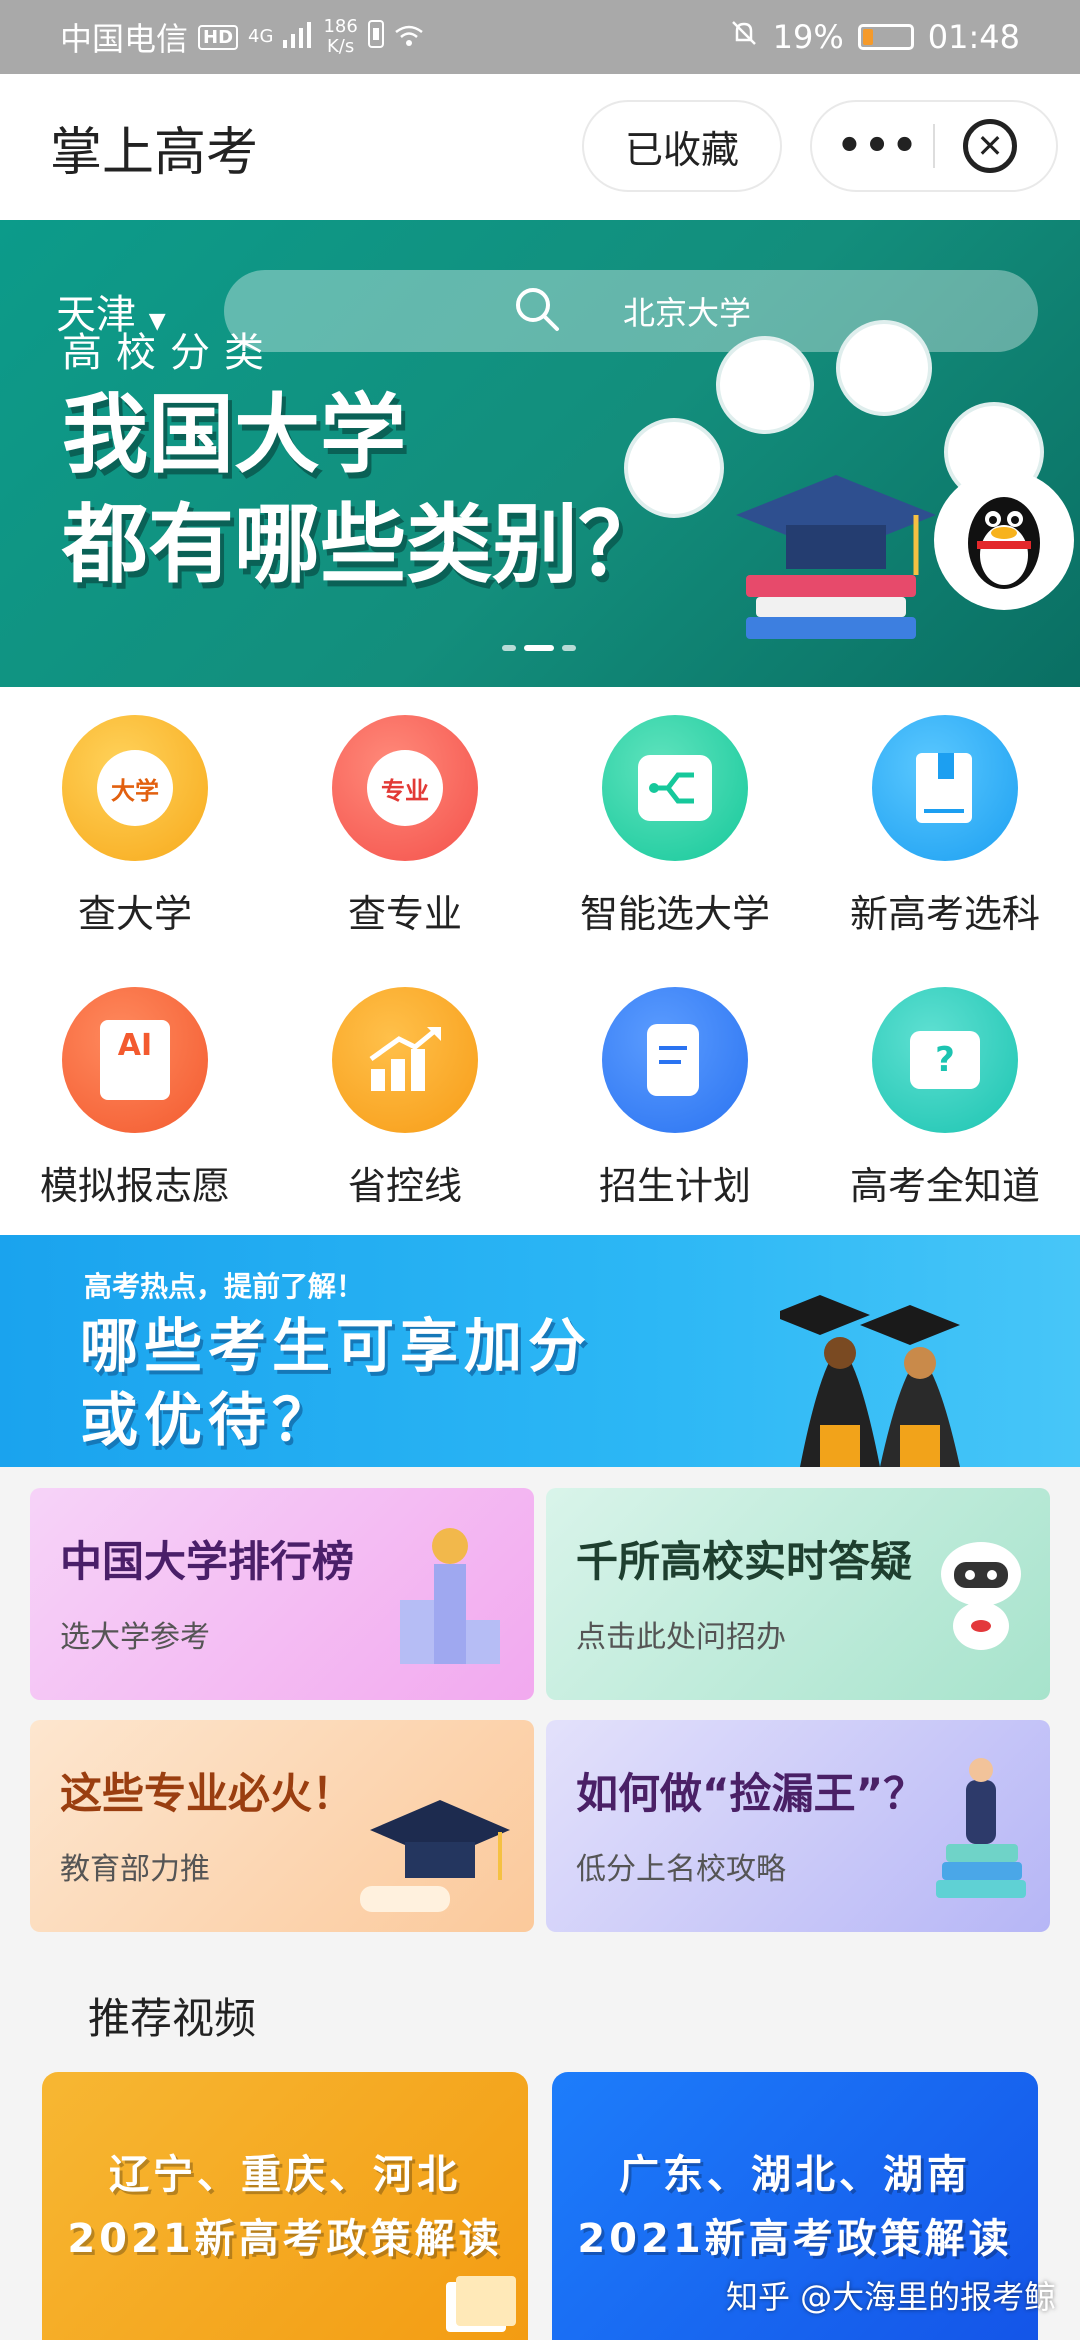 Image resolution: width=1080 pixels, height=2340 pixels. I want to click on major-icon: 专业, so click(405, 788).